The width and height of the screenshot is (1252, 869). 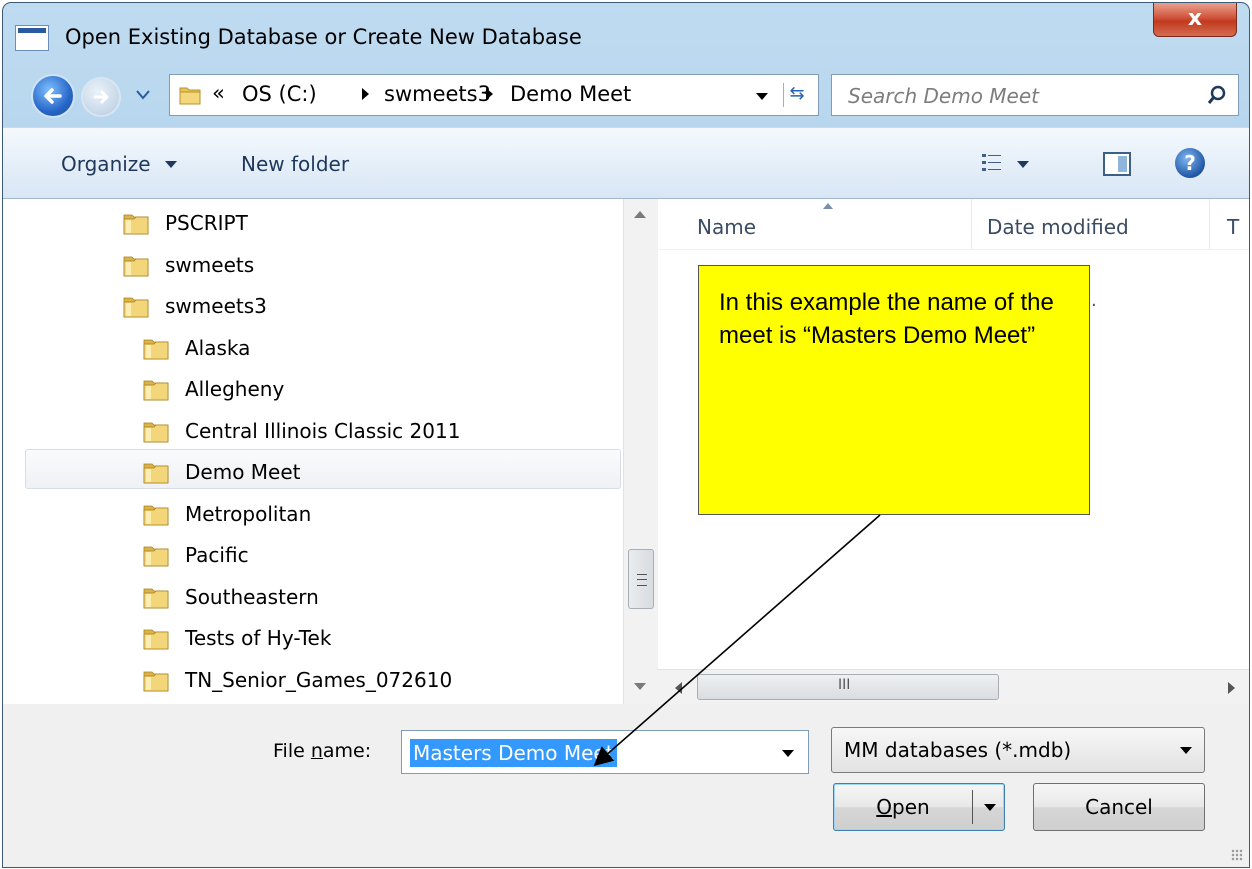 I want to click on address-overflow-chevron: «, so click(x=218, y=93).